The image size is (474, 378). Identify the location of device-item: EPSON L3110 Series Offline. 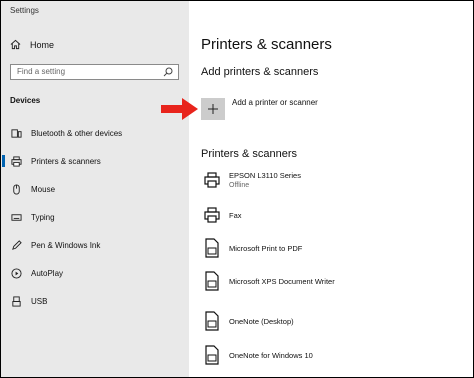
(251, 180).